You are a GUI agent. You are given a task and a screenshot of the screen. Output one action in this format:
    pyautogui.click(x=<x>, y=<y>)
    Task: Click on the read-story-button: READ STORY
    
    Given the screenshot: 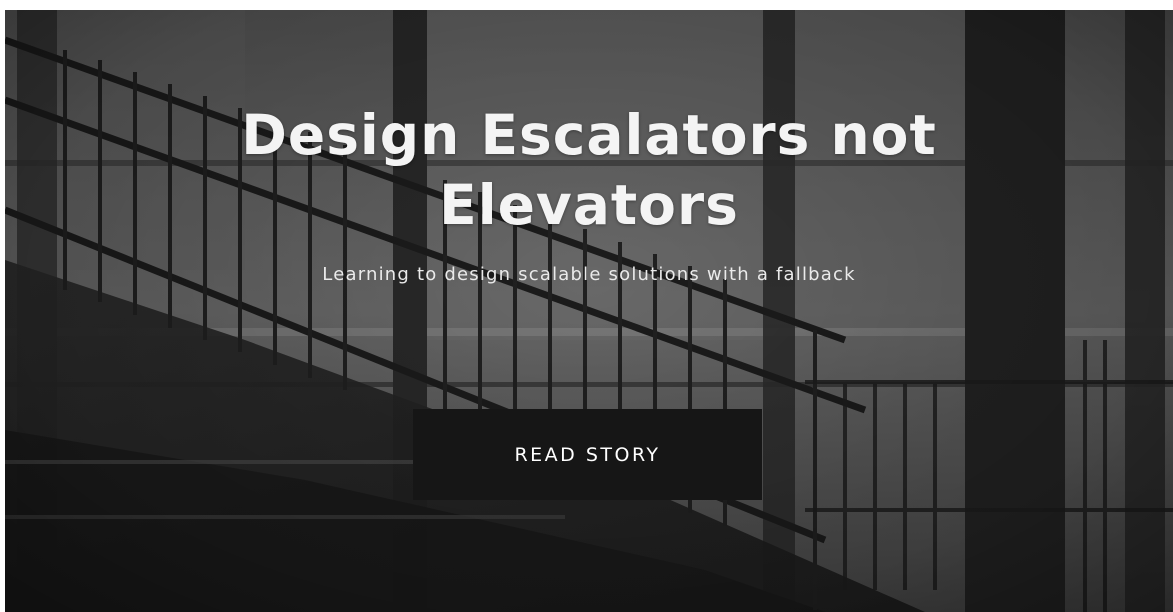 What is the action you would take?
    pyautogui.click(x=587, y=454)
    